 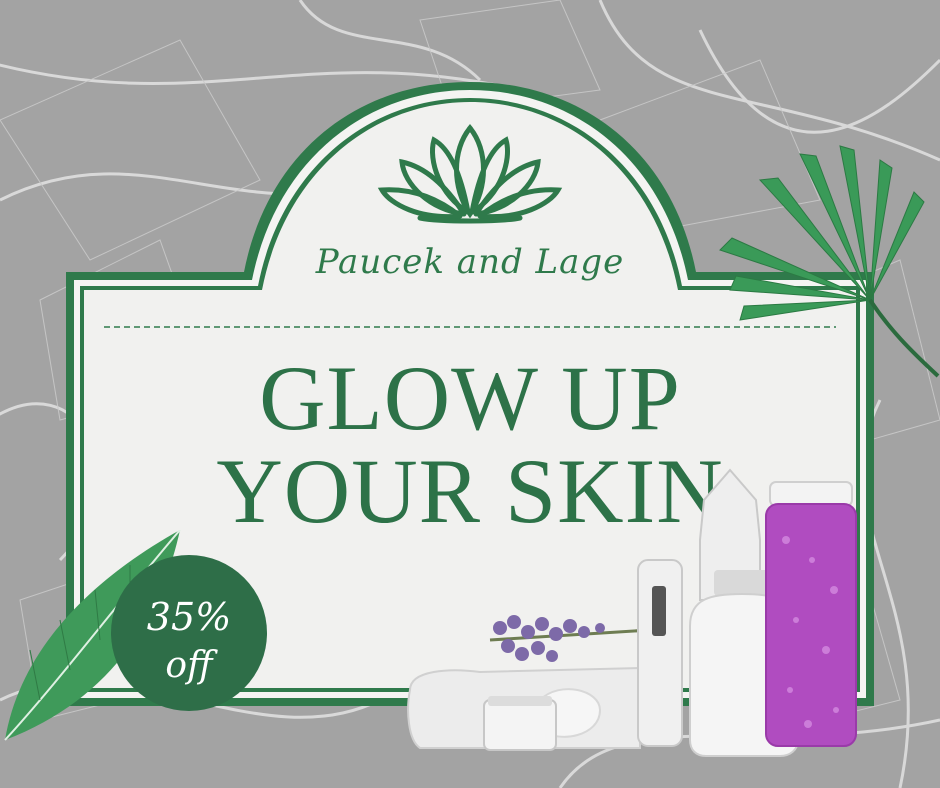 I want to click on lavender-sprig, so click(x=570, y=638).